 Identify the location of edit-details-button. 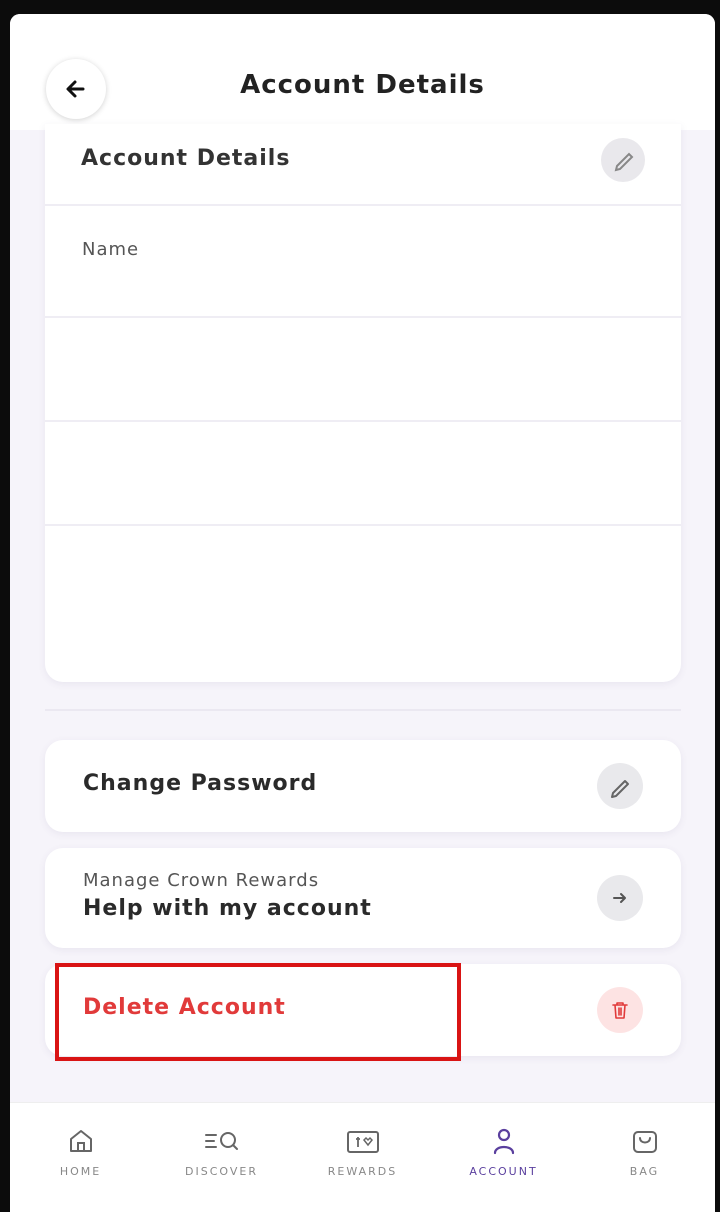
(623, 160).